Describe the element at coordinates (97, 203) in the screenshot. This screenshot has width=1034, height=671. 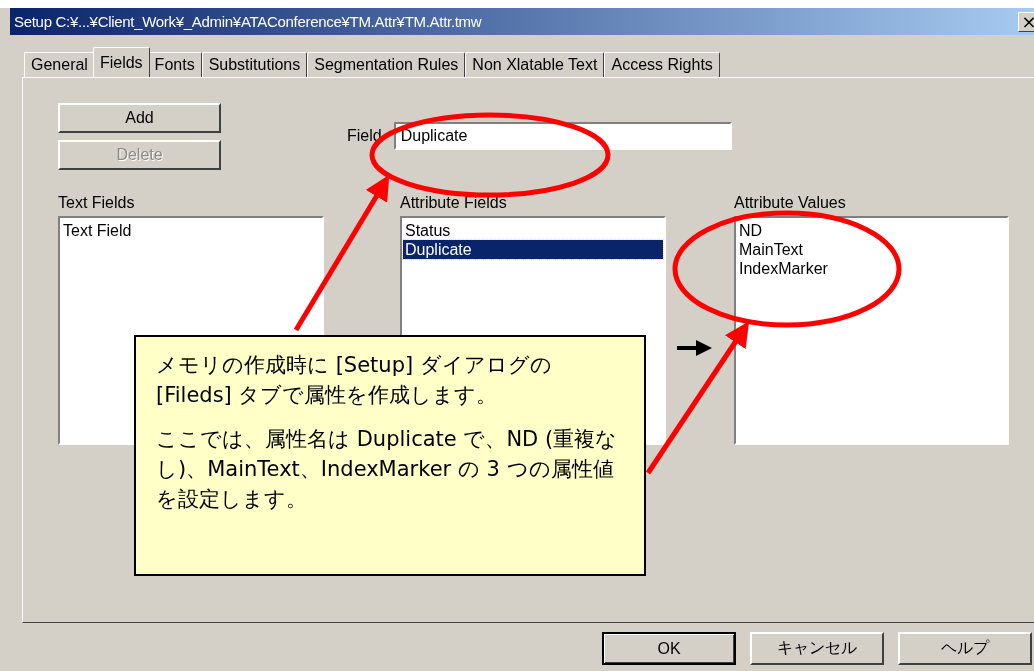
I see `list-label: Text Fields` at that location.